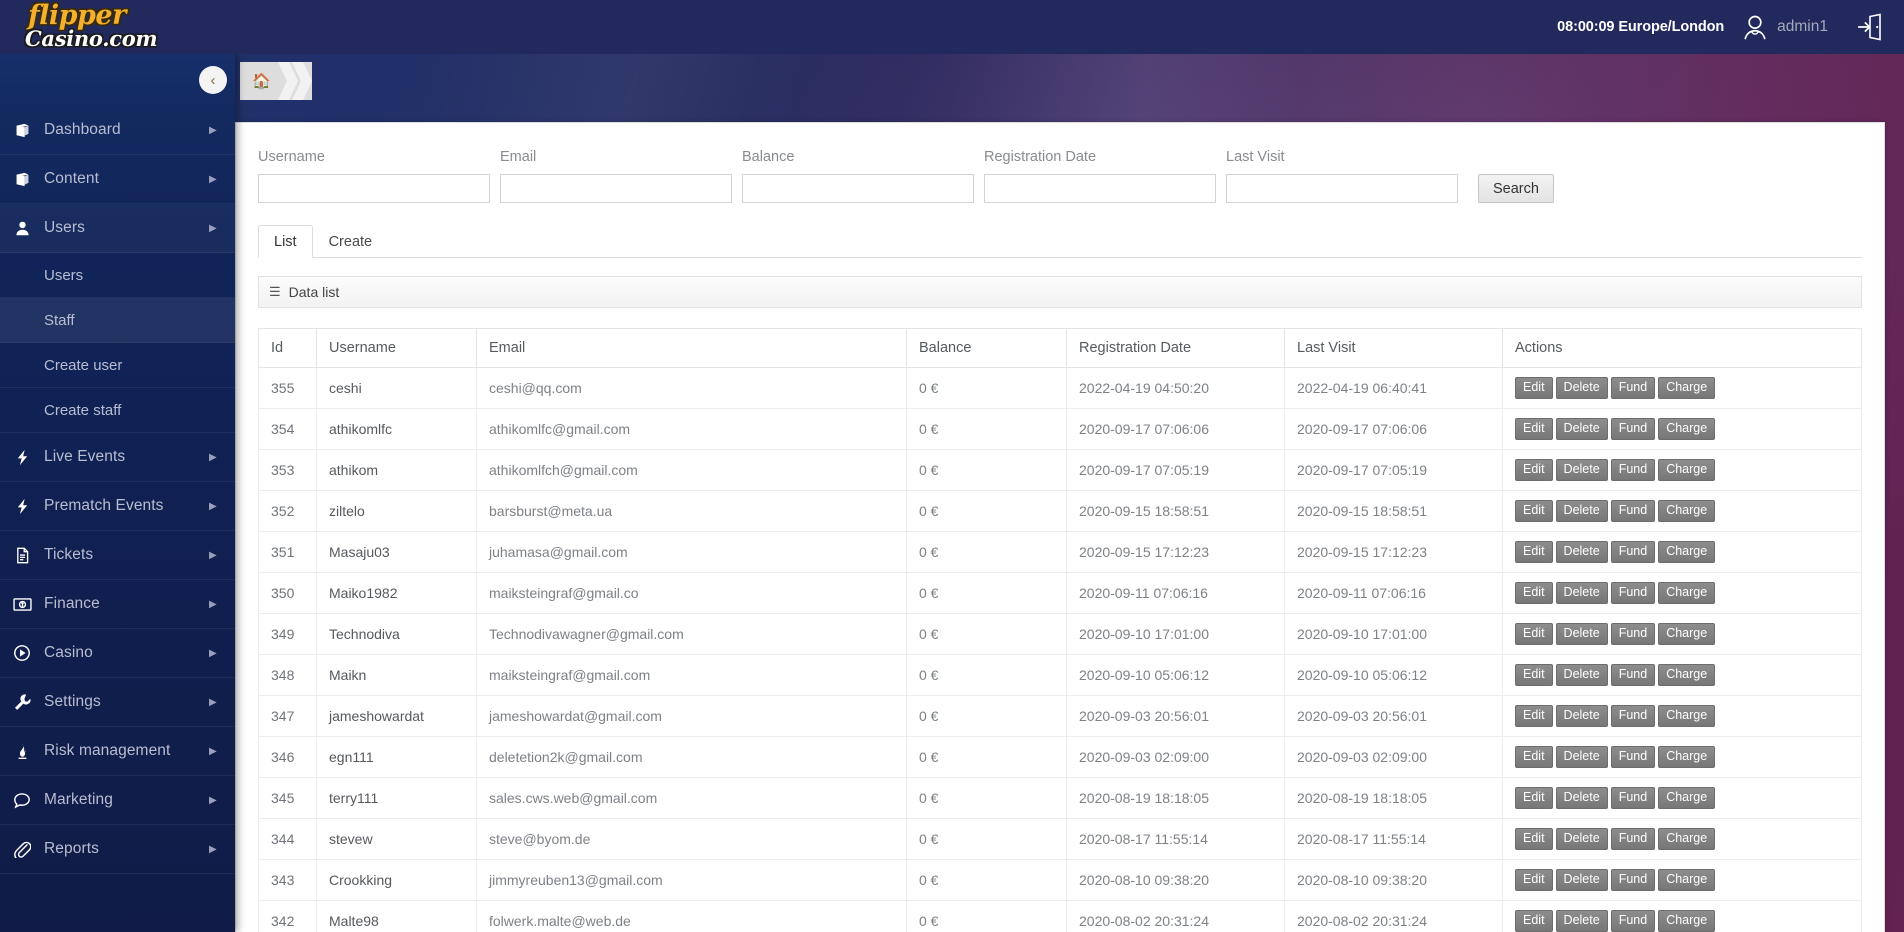 The image size is (1904, 932). What do you see at coordinates (117, 179) in the screenshot?
I see `sidebar-item-content: Content ▶` at bounding box center [117, 179].